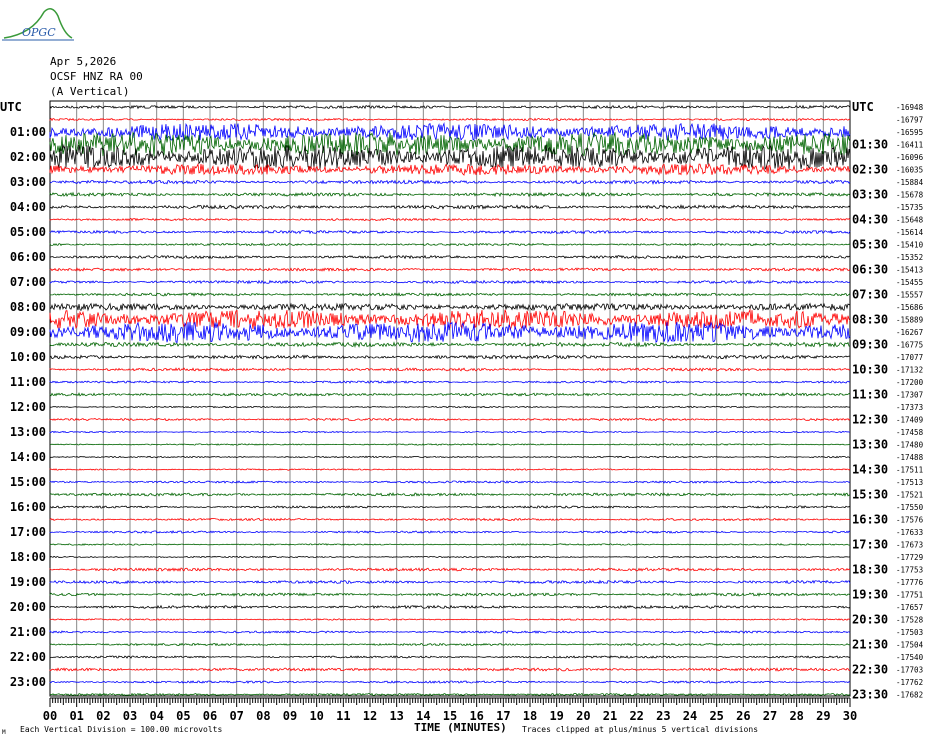 The image size is (930, 744). I want to click on right-halfhour-label: 03:30, so click(870, 195).